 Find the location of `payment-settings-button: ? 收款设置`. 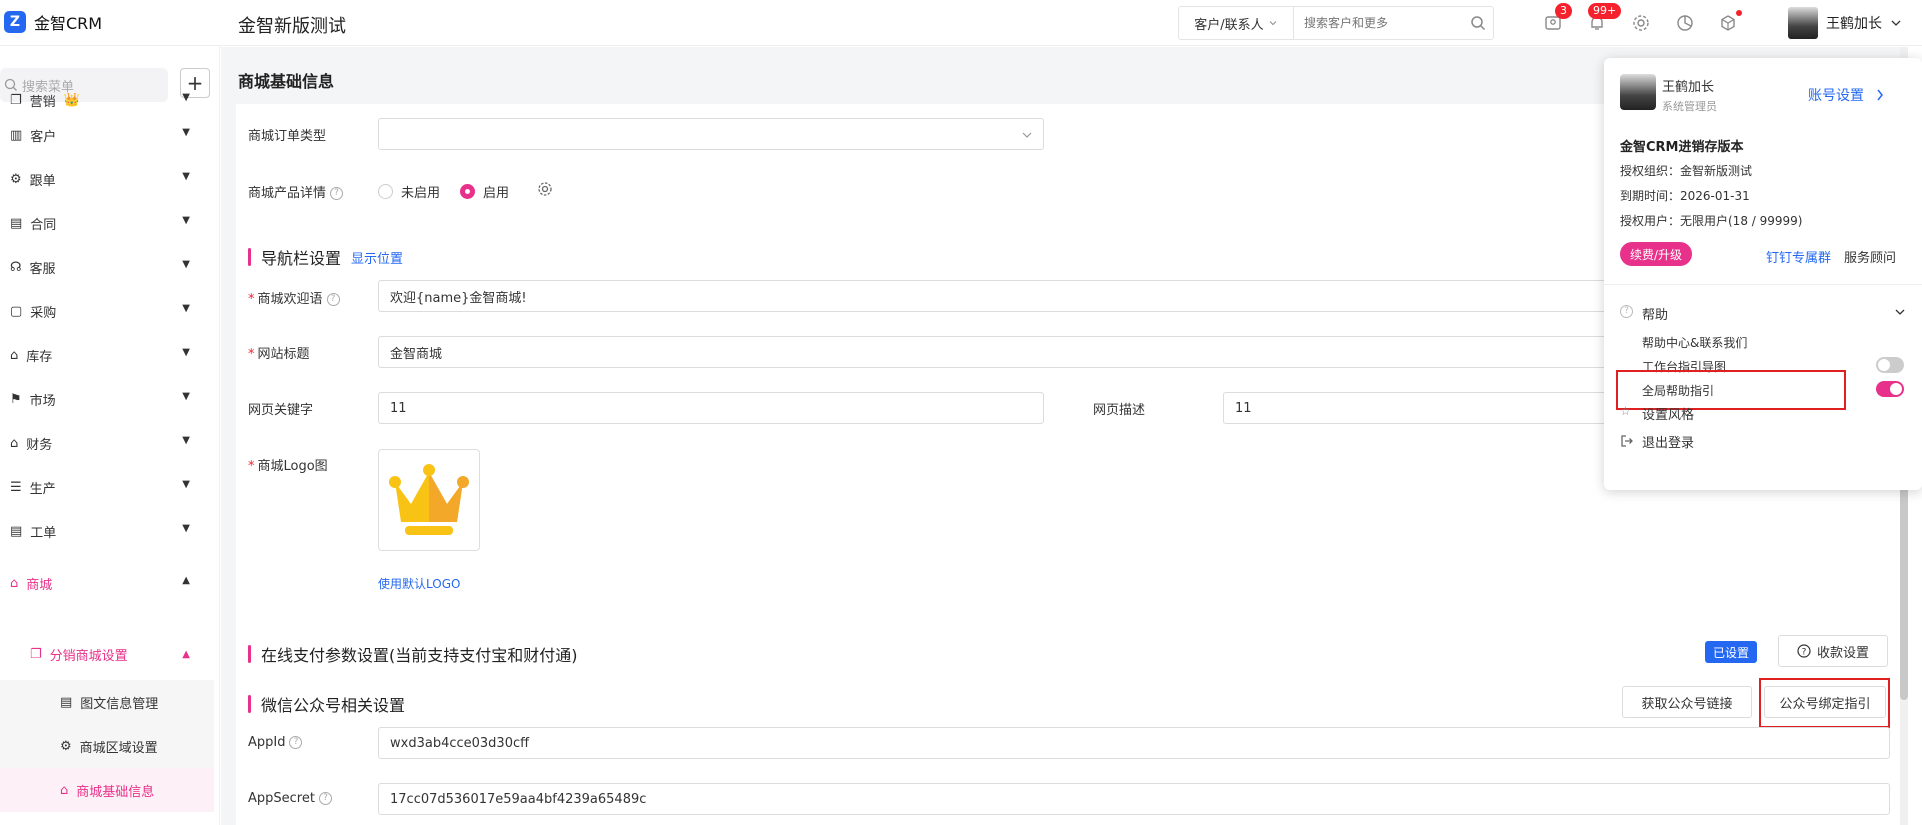

payment-settings-button: ? 收款设置 is located at coordinates (1833, 651).